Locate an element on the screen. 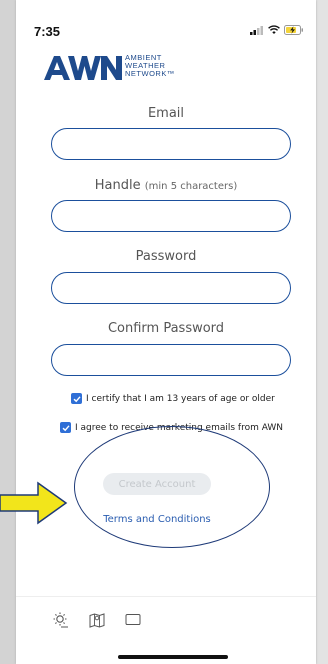 The image size is (328, 664). status-icons is located at coordinates (277, 30).